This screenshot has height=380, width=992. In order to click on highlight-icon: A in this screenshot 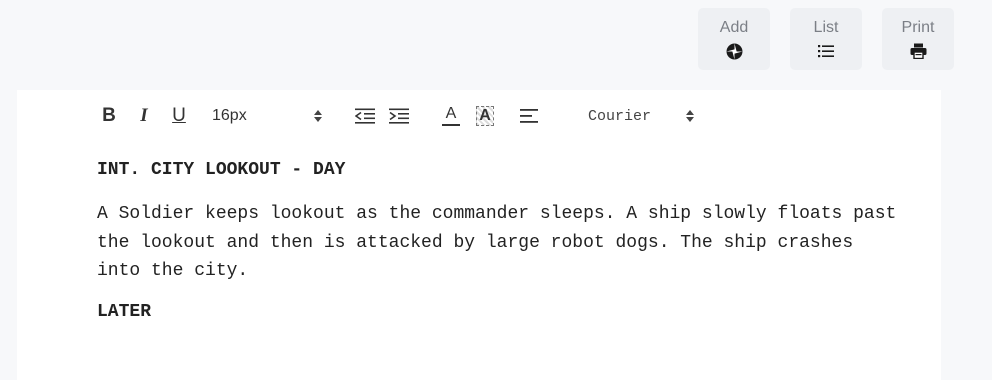, I will do `click(485, 116)`.